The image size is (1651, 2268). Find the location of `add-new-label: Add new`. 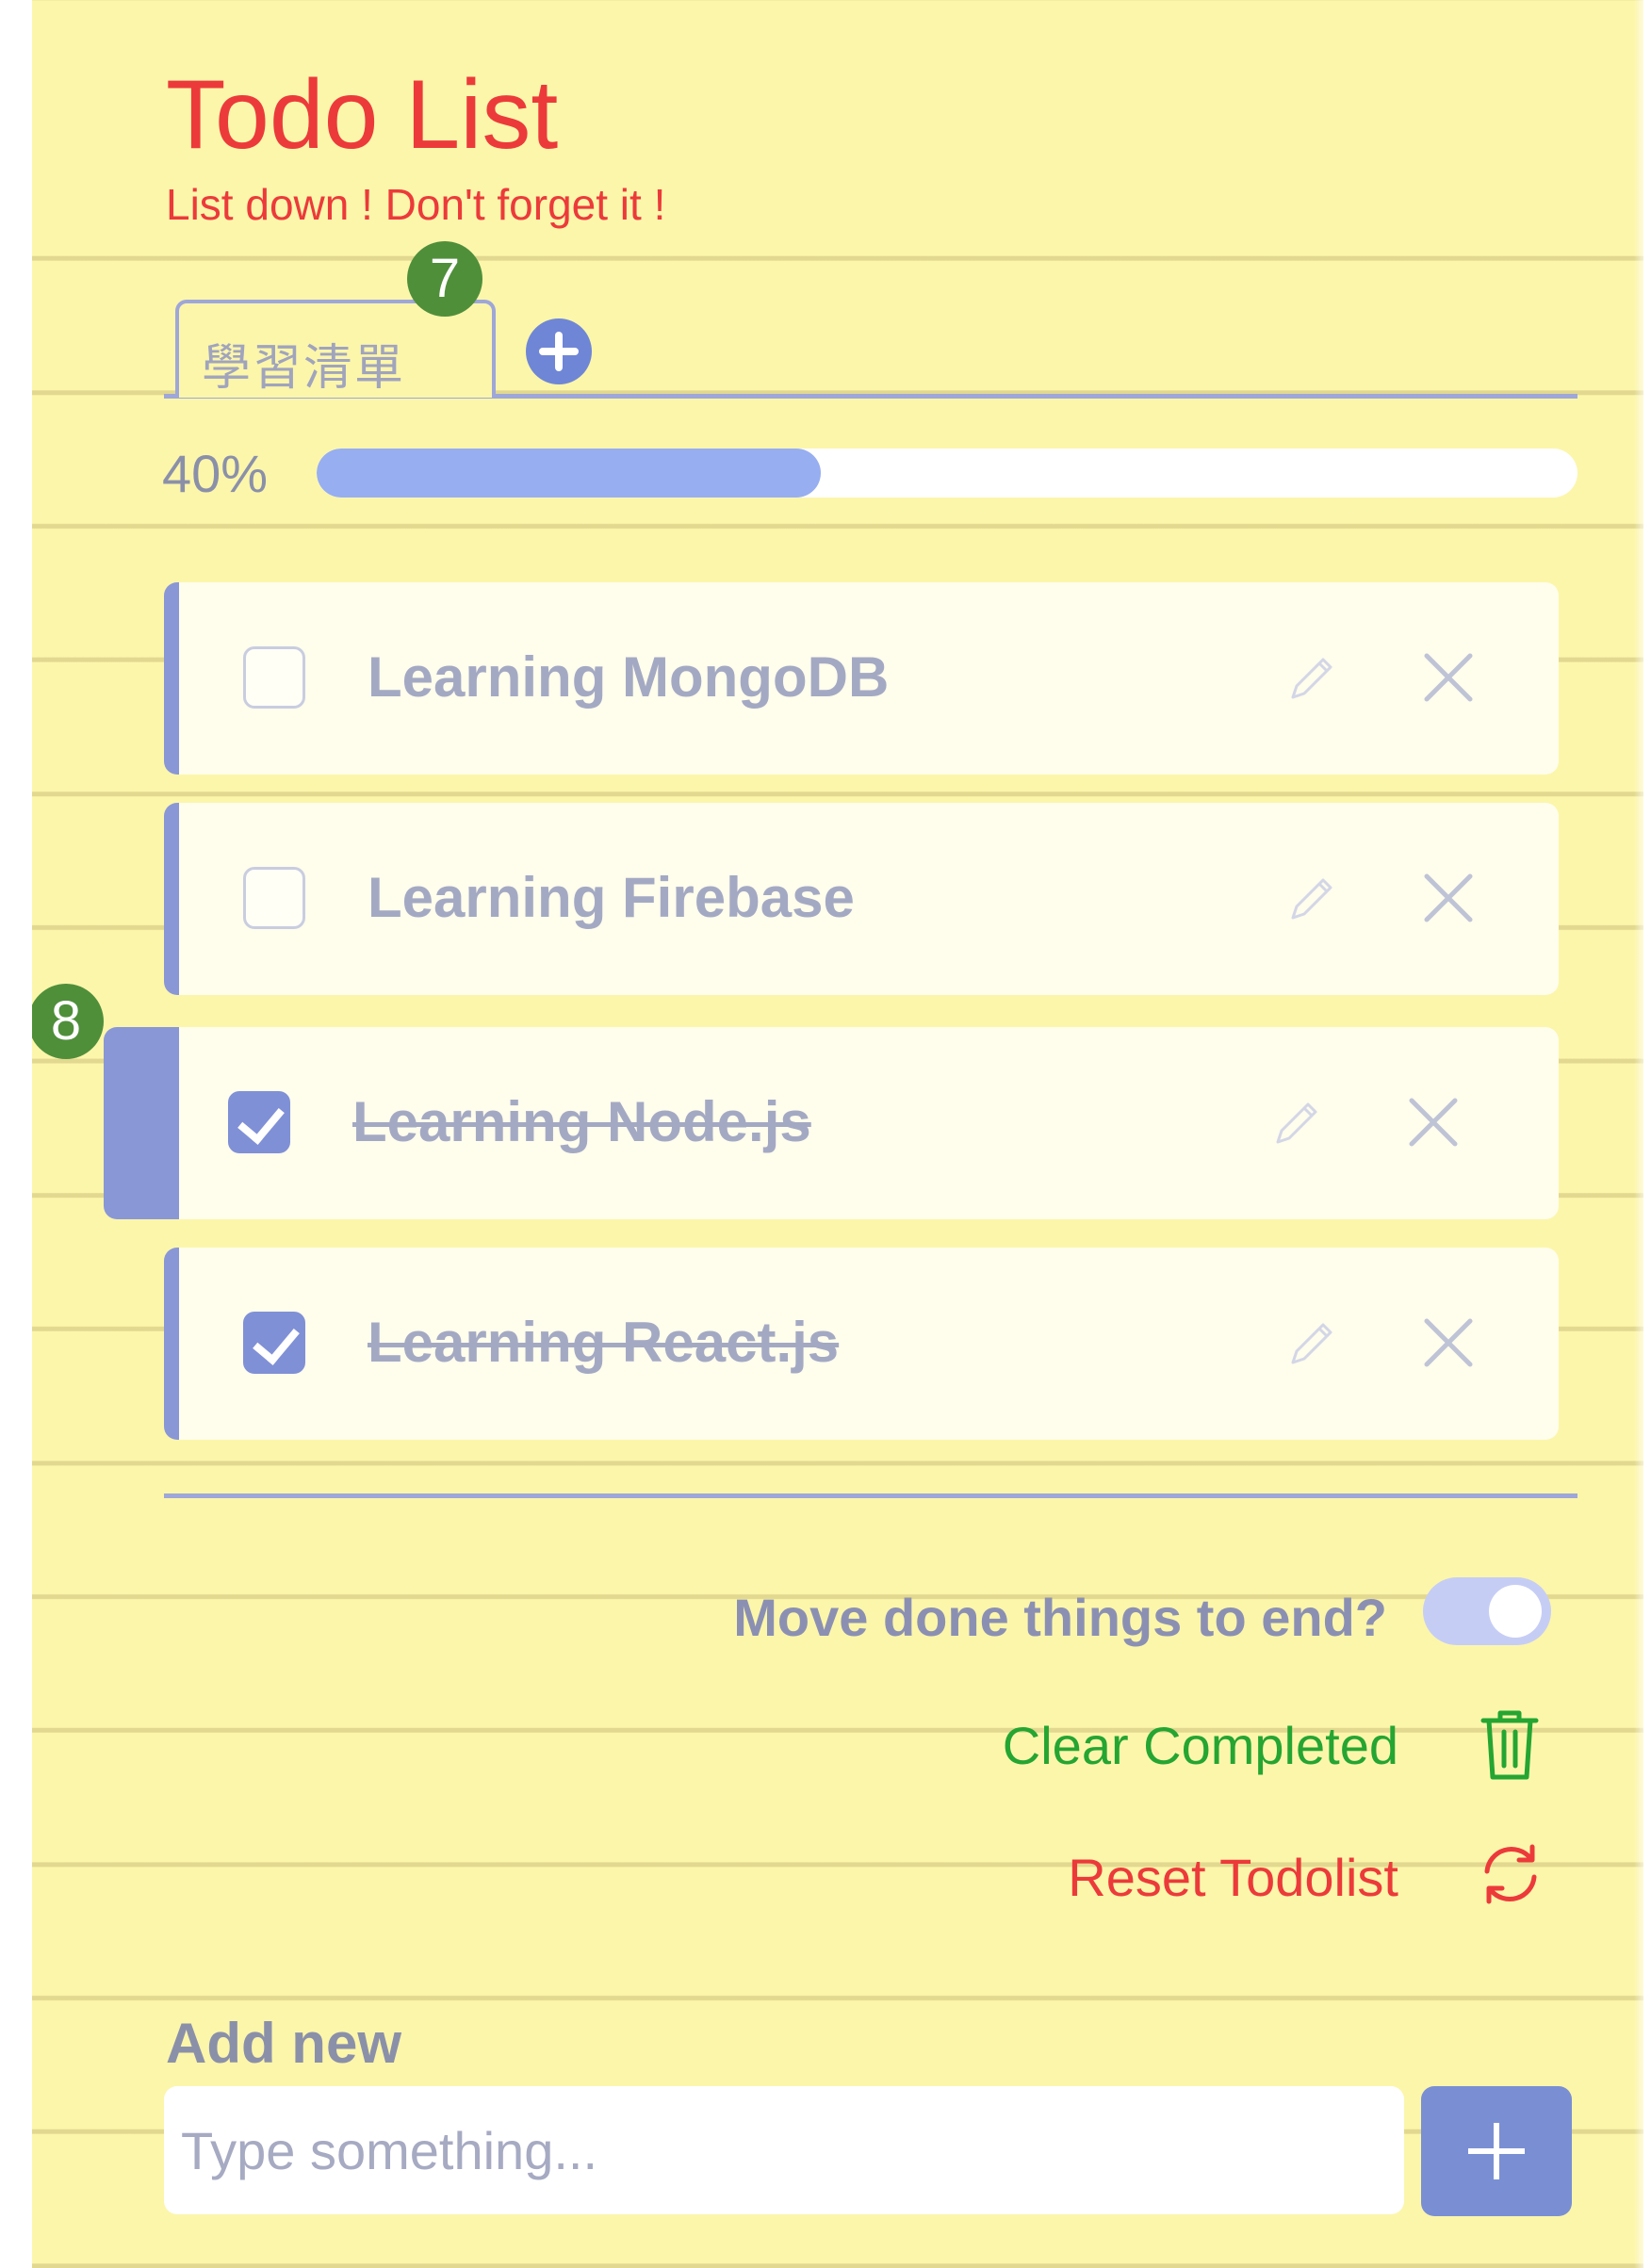

add-new-label: Add new is located at coordinates (283, 2043).